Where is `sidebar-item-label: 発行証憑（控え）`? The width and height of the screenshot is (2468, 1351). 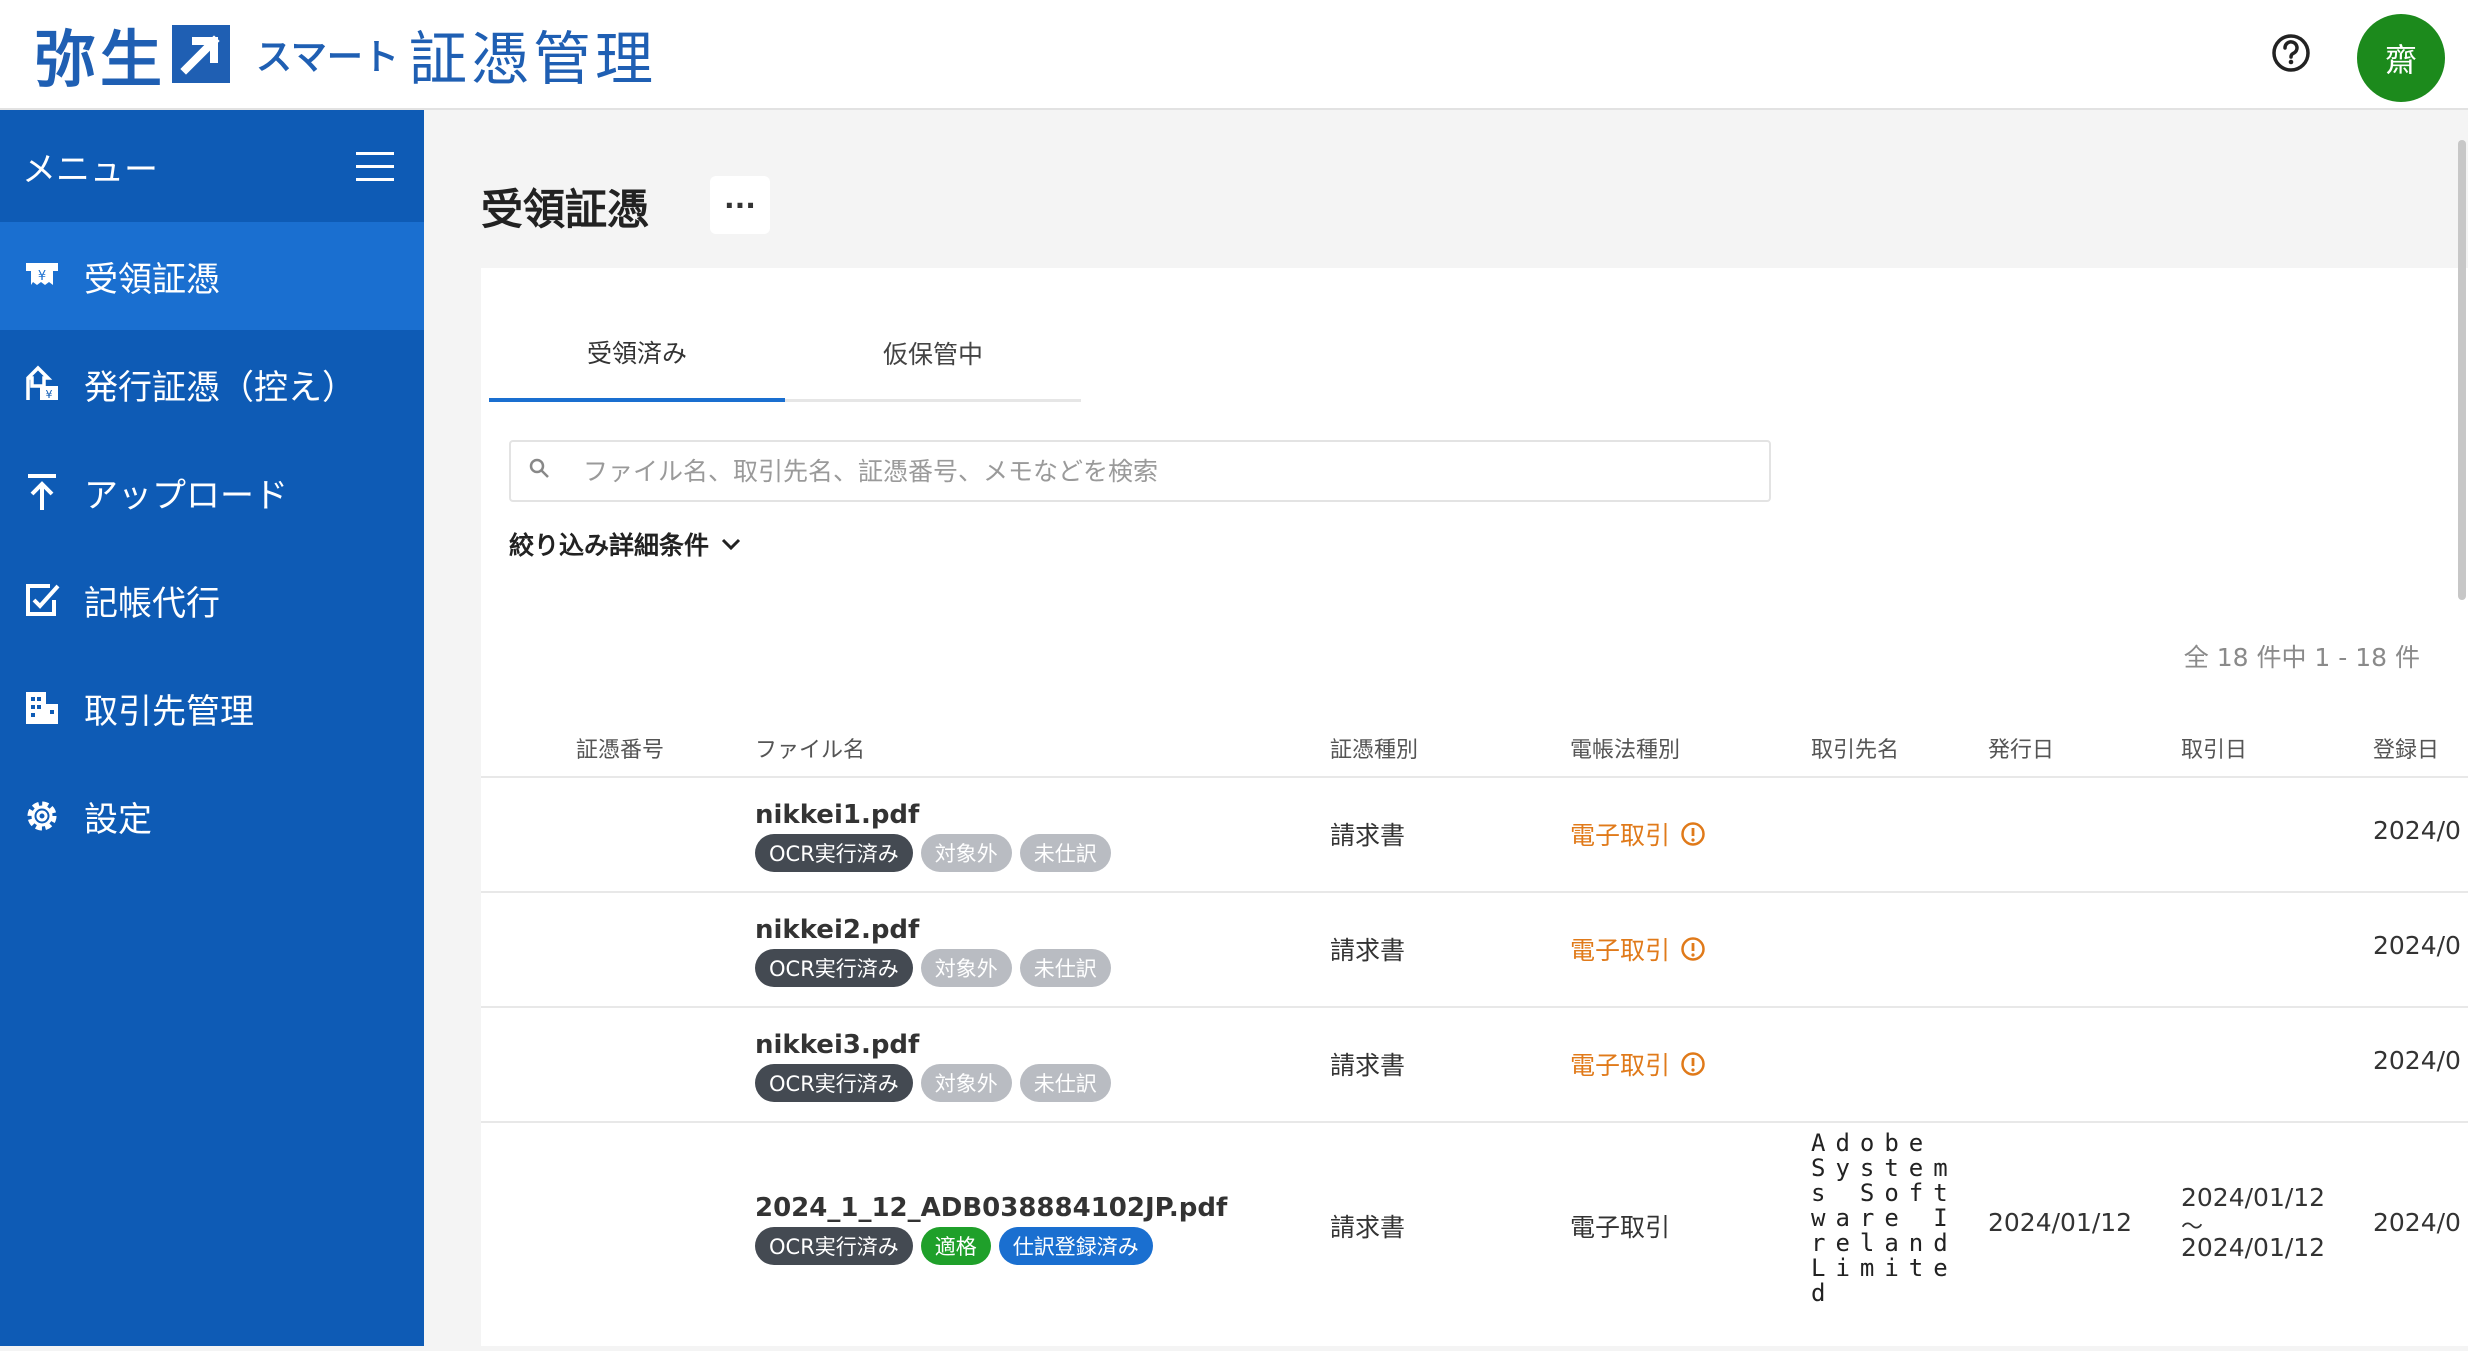
sidebar-item-label: 発行証憑（控え） is located at coordinates (220, 387).